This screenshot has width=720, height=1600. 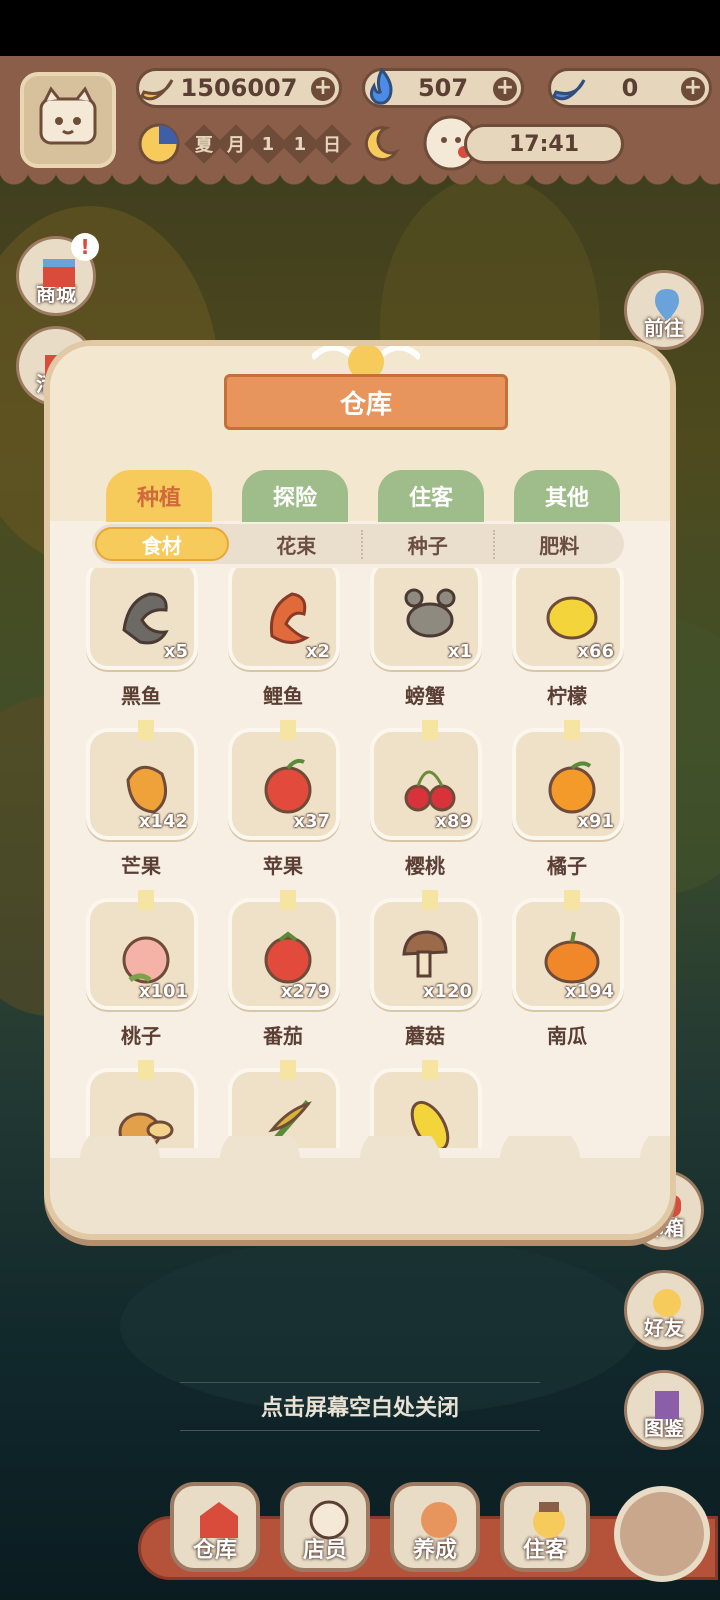 I want to click on item-count: x1, so click(x=459, y=651).